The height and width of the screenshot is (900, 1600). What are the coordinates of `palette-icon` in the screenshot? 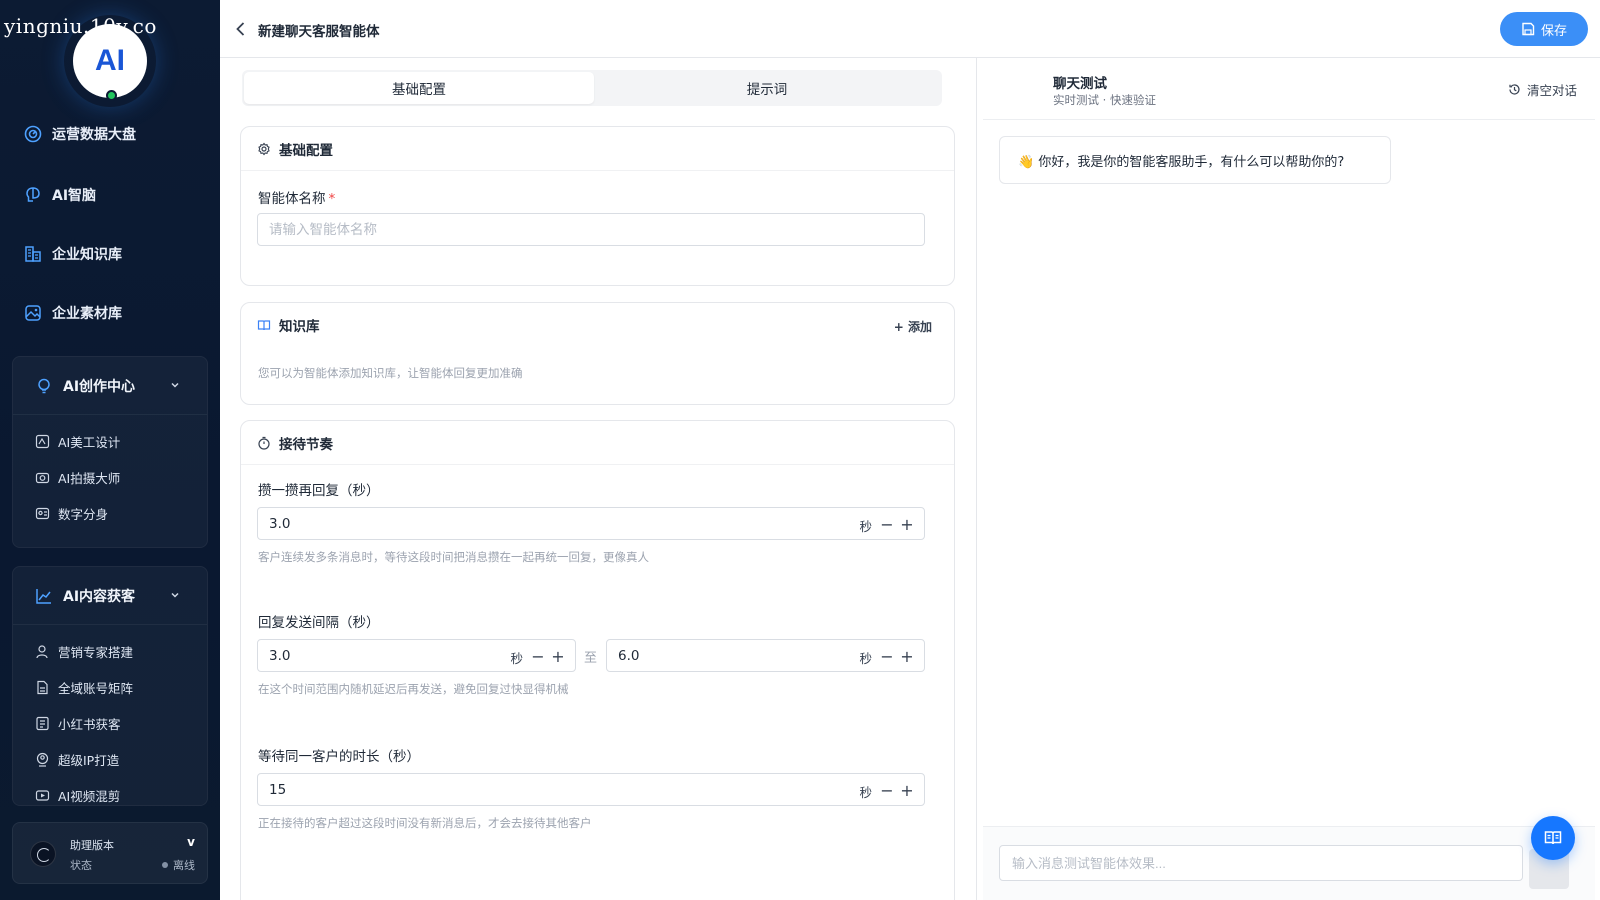 It's located at (42, 441).